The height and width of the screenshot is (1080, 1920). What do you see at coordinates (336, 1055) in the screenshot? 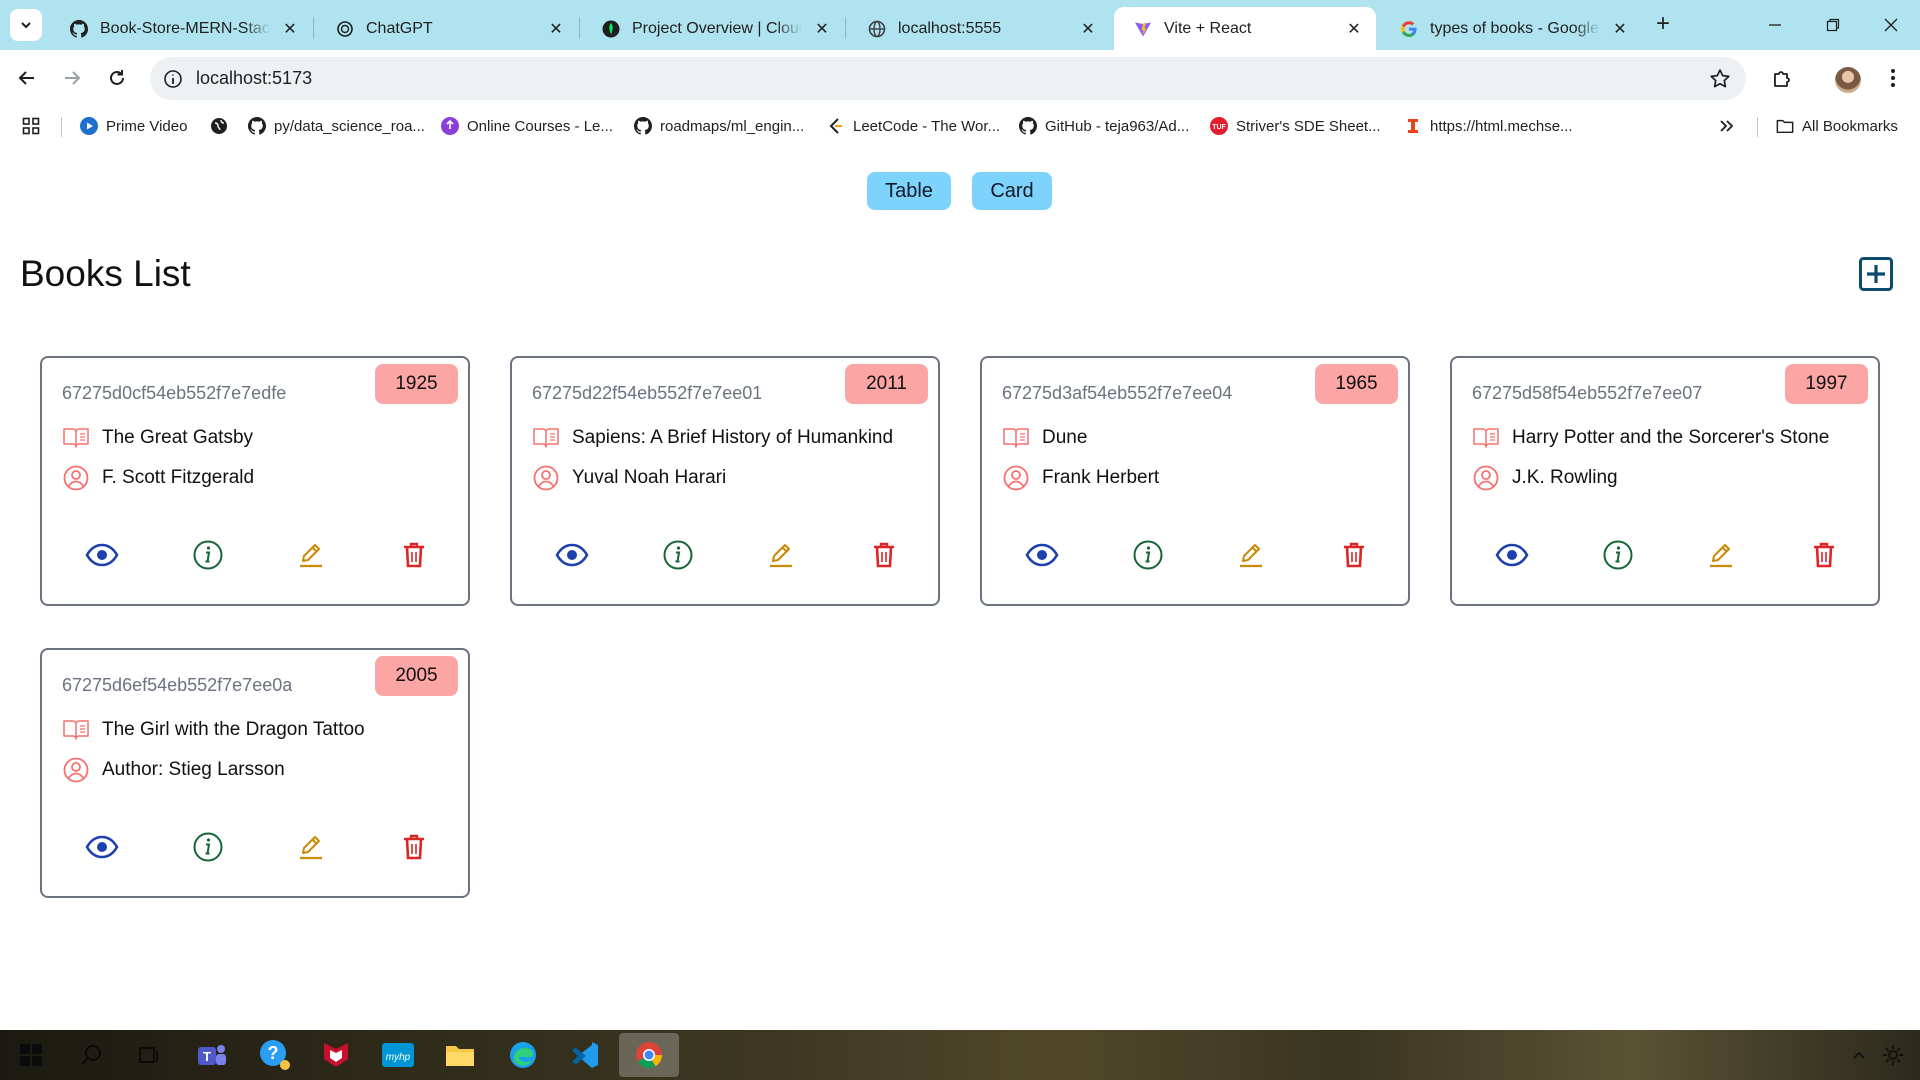
I see `mcafee-icon` at bounding box center [336, 1055].